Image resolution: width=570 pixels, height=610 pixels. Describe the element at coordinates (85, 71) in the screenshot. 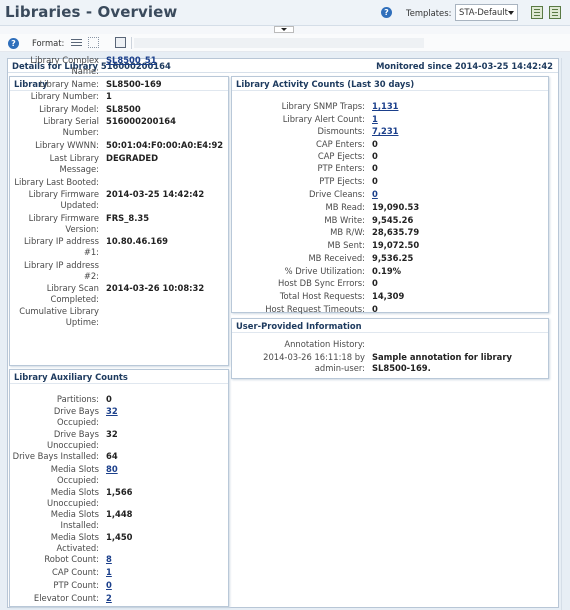

I see `field-label: Name:` at that location.